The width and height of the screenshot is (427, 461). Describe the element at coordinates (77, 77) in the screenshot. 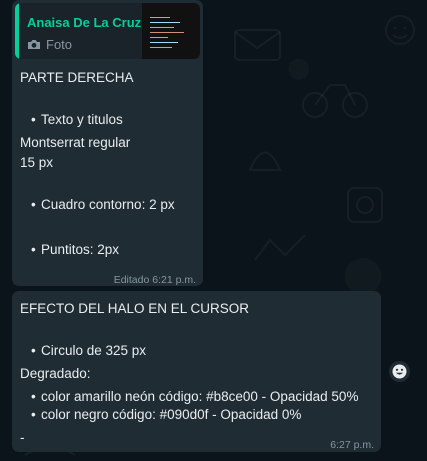

I see `message-heading: PARTE DERECHA` at that location.